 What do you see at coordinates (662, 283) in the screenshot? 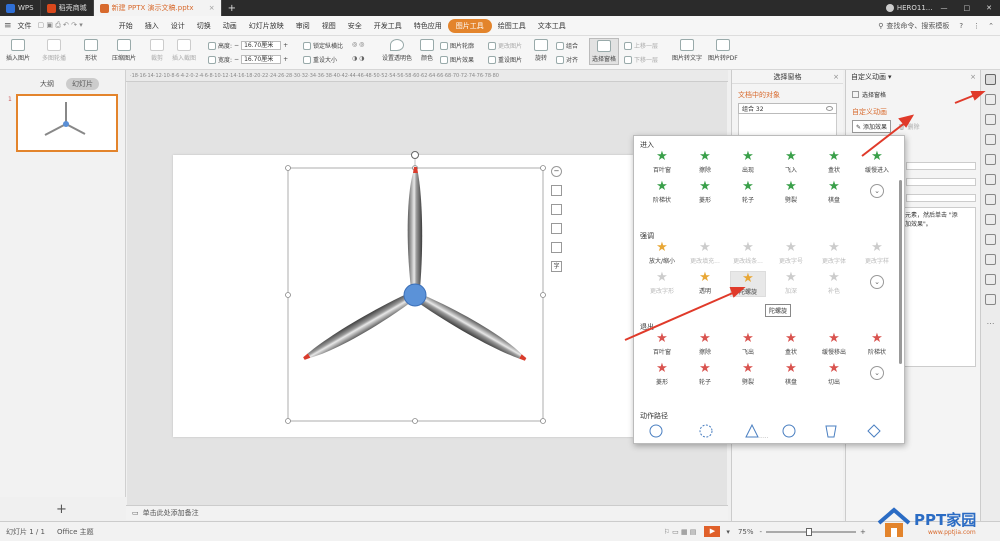
I see `emphasis-effect-6: ★ 更改字形` at bounding box center [662, 283].